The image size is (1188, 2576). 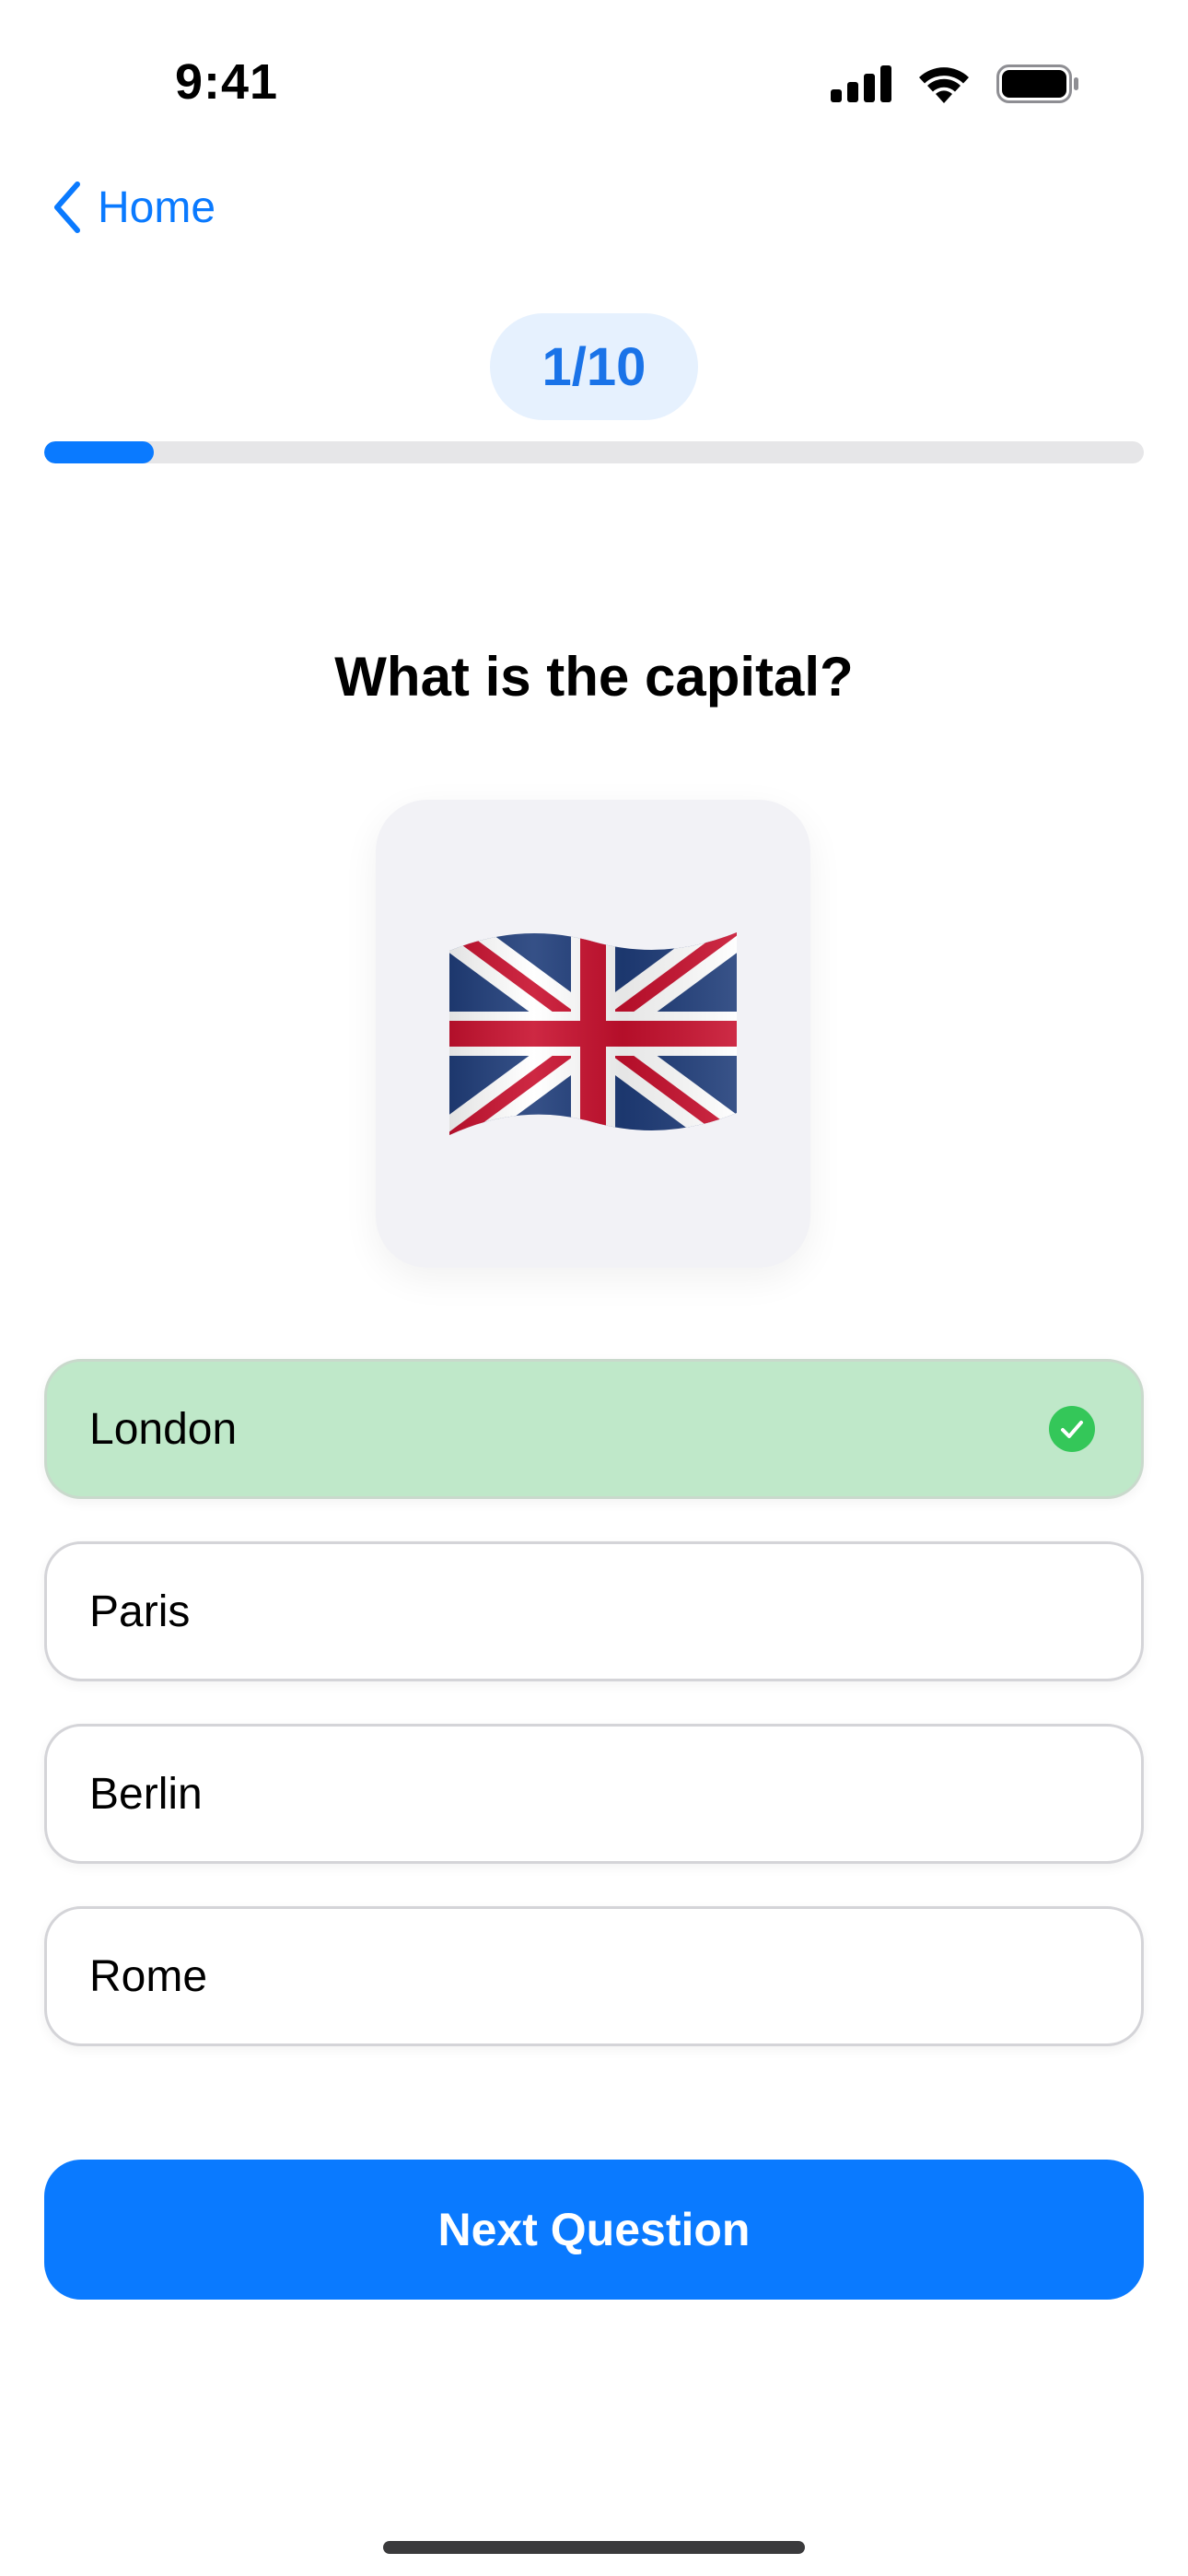 What do you see at coordinates (157, 207) in the screenshot?
I see `back-label: Home` at bounding box center [157, 207].